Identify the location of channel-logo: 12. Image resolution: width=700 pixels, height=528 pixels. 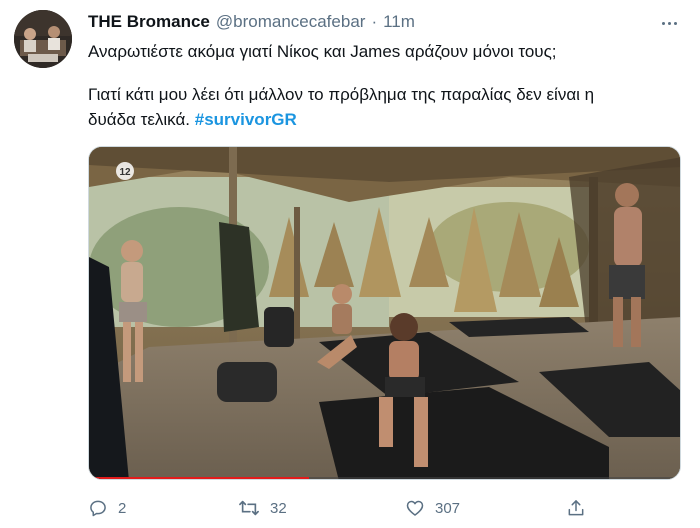
(125, 172).